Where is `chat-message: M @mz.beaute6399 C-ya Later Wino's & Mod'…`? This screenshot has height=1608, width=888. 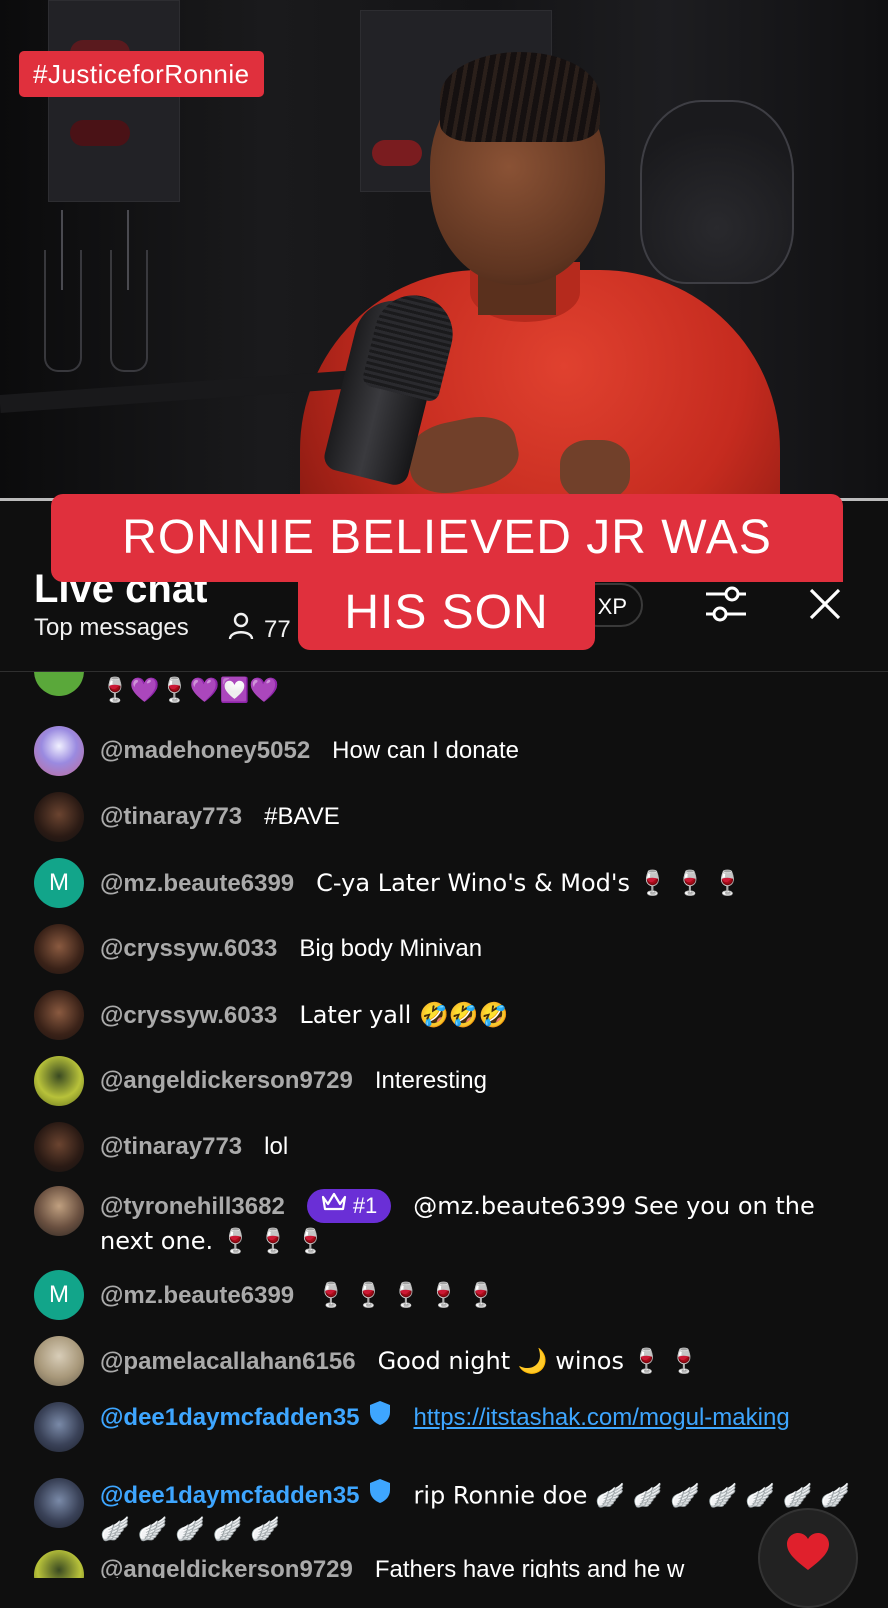
chat-message: M @mz.beaute6399 C-ya Later Wino's & Mod'… is located at coordinates (444, 883).